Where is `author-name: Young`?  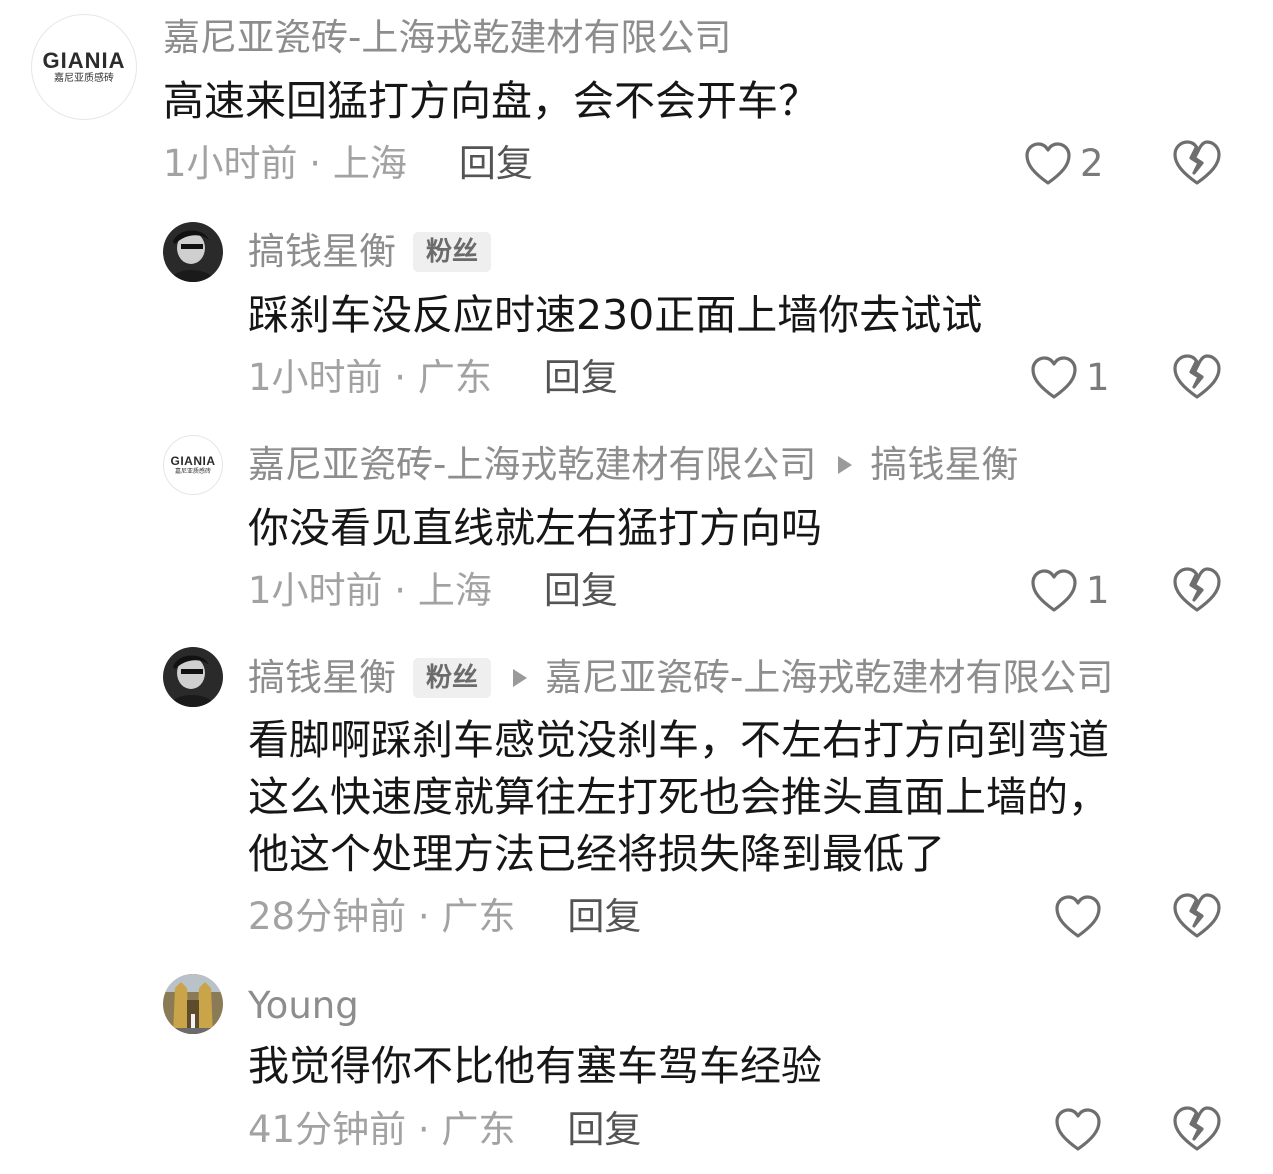 author-name: Young is located at coordinates (303, 1006).